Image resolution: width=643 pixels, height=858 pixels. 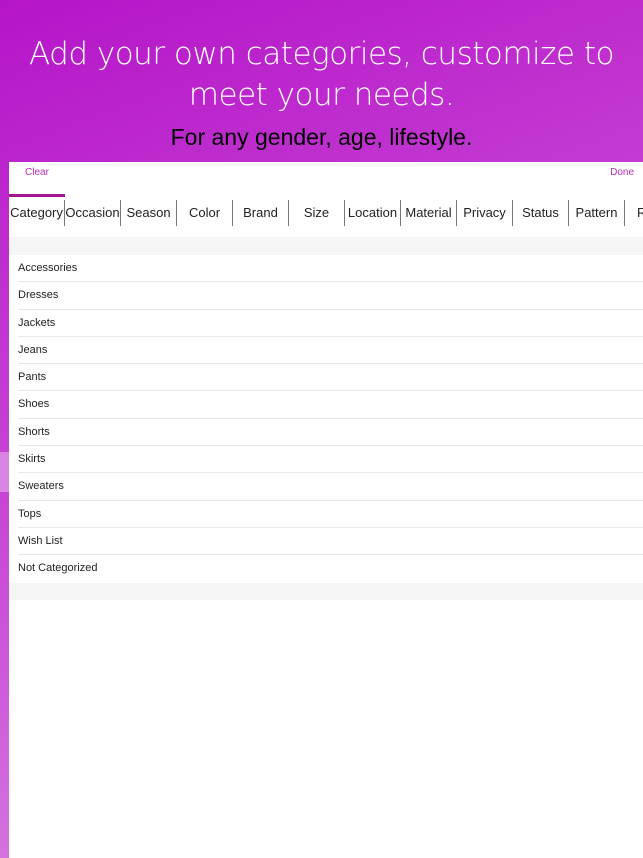 What do you see at coordinates (326, 269) in the screenshot?
I see `list-item: Accessories` at bounding box center [326, 269].